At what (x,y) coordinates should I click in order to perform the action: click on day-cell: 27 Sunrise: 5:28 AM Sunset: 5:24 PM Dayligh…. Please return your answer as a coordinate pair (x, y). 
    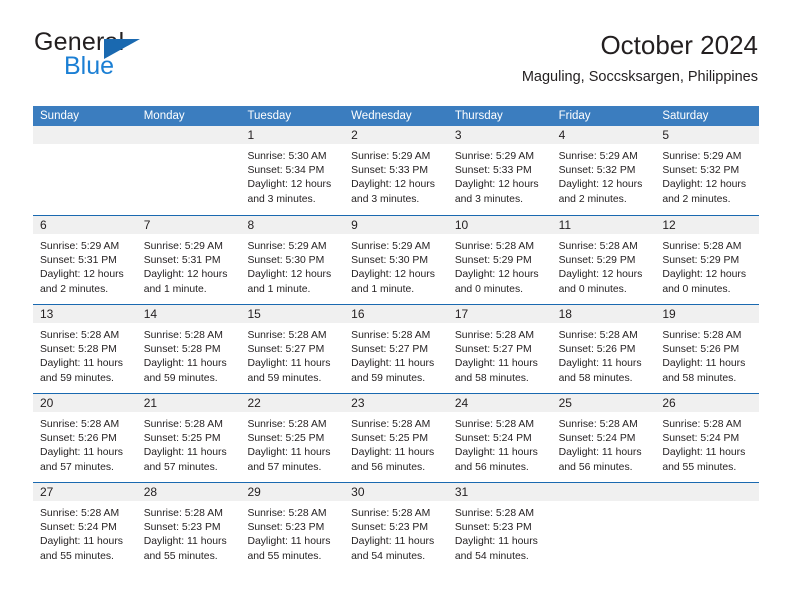
    Looking at the image, I should click on (85, 527).